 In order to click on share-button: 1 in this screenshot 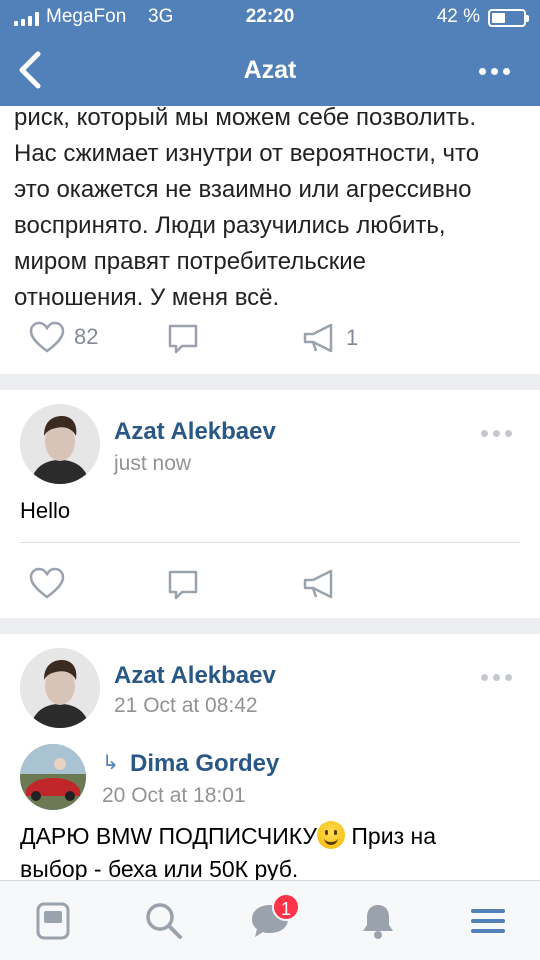, I will do `click(330, 338)`.